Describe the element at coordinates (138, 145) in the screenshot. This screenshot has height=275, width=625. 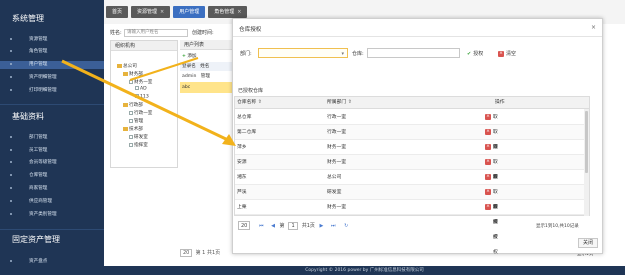
I see `tree-node: 指挥室` at that location.